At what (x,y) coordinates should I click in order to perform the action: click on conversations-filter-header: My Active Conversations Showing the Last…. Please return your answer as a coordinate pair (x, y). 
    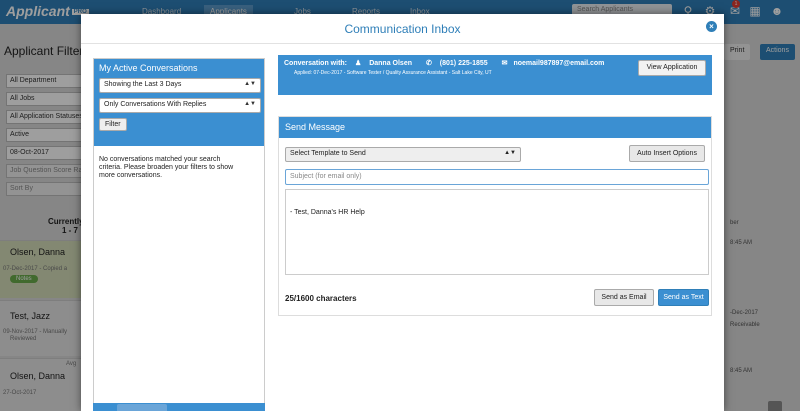
    Looking at the image, I should click on (179, 102).